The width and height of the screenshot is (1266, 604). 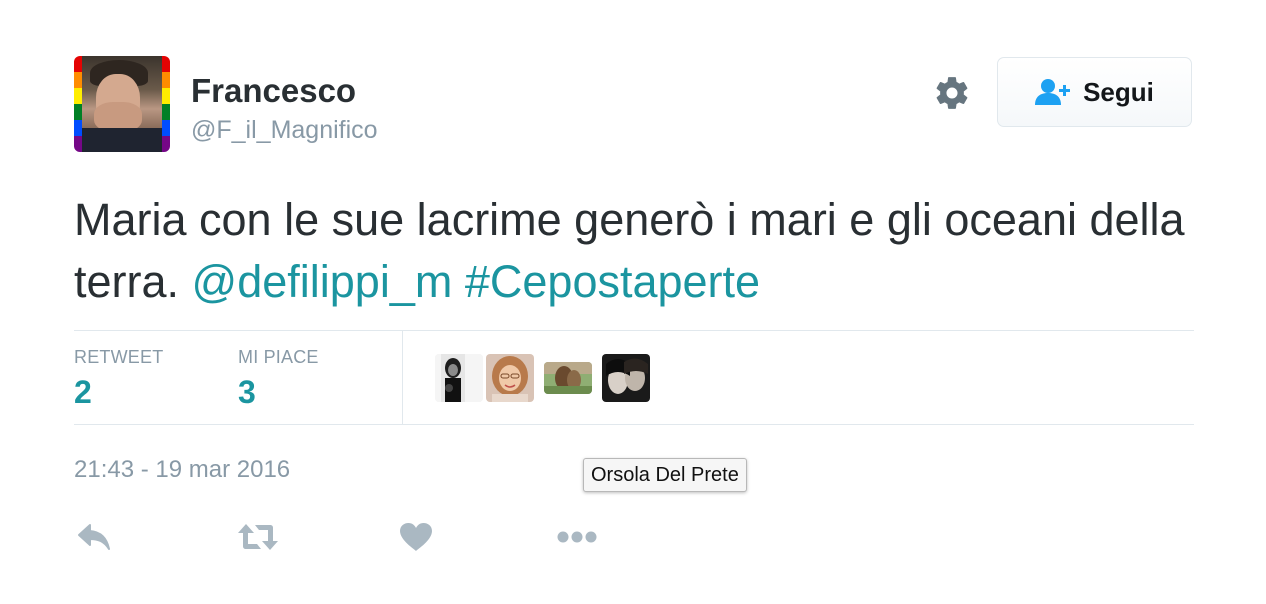 I want to click on like-count: 3, so click(x=247, y=392).